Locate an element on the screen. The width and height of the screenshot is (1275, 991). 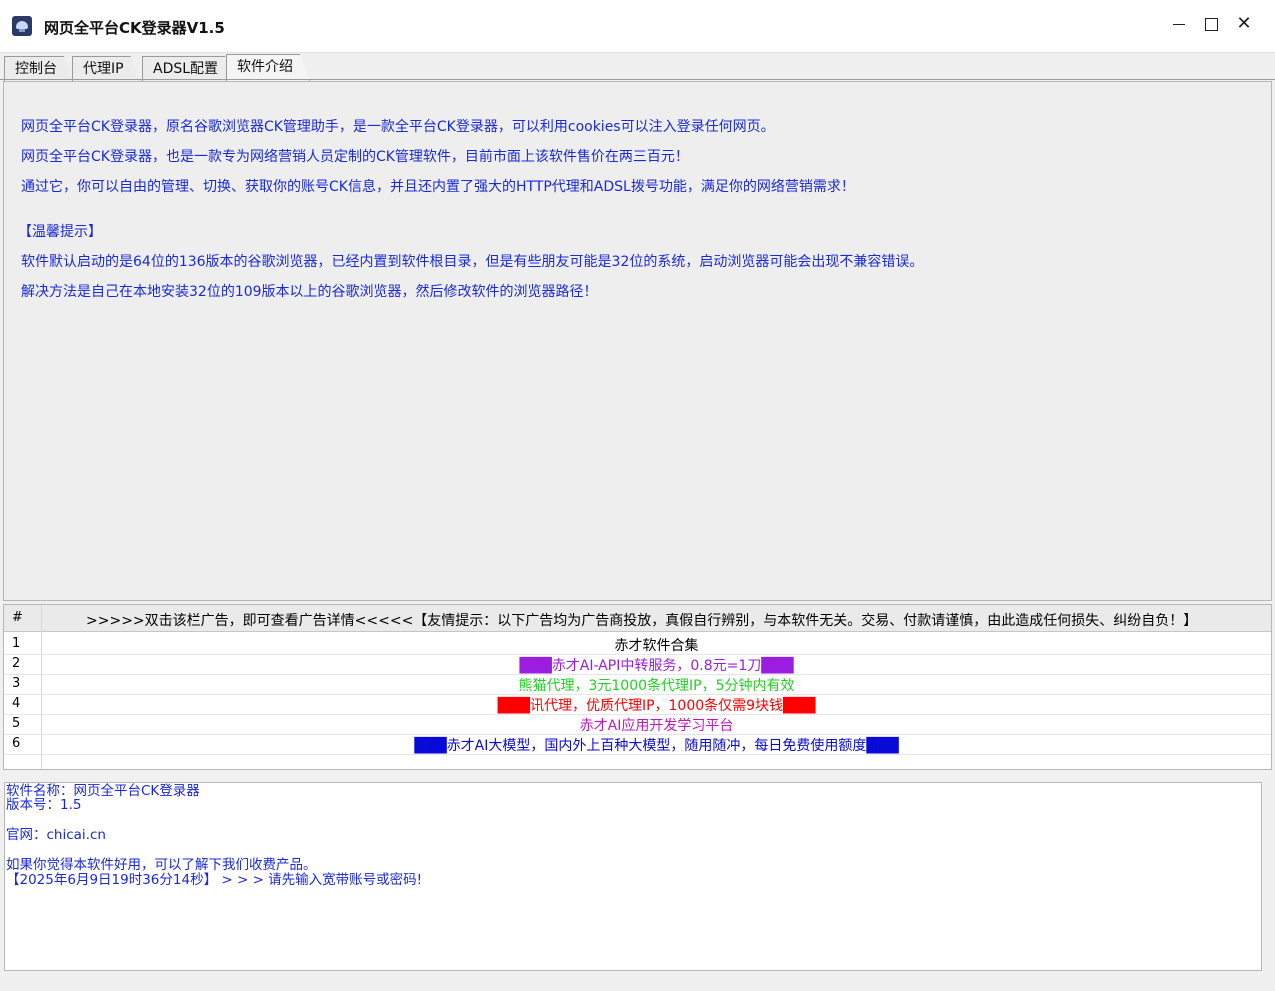
ad-text: ███赤才AI大模型，国内外上百种大模型，随用随冲，每日免费使用额度███ is located at coordinates (656, 745).